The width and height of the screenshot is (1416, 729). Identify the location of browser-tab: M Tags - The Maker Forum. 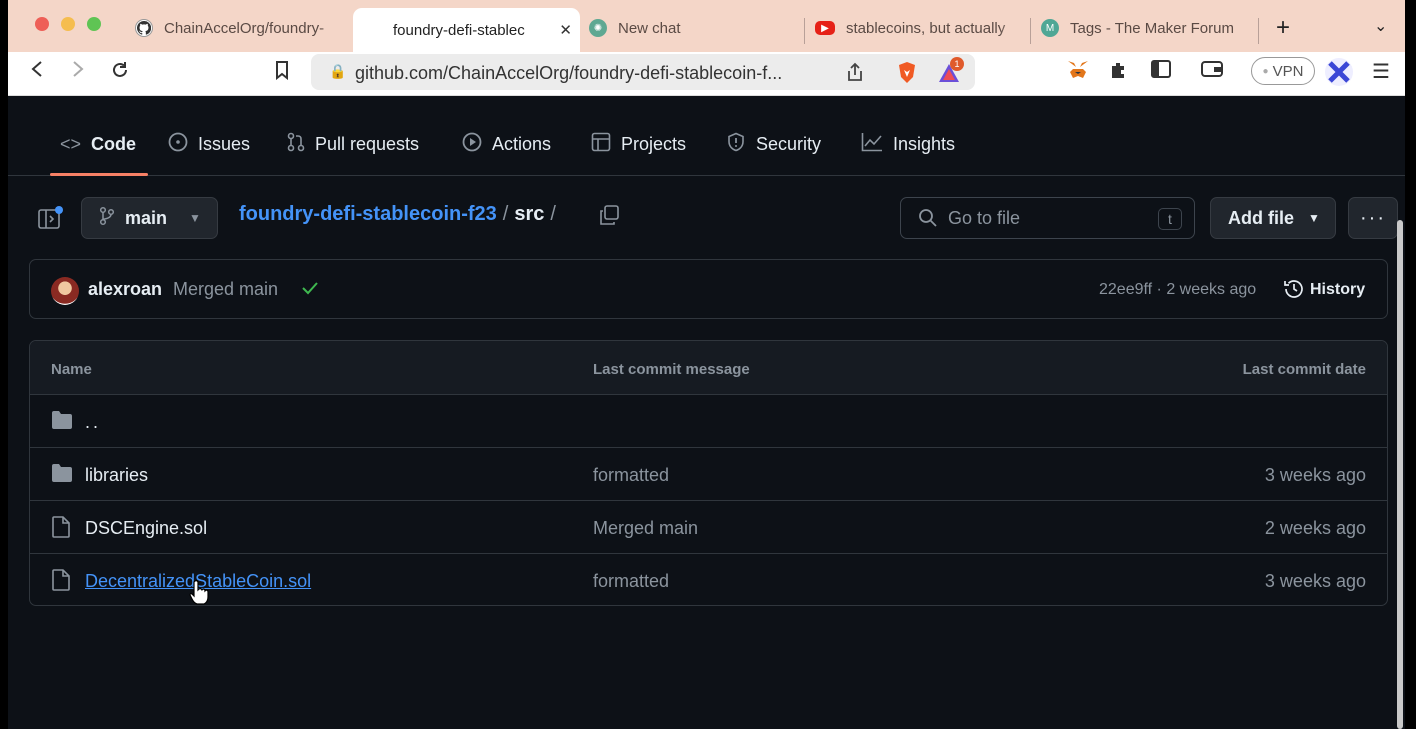
(1148, 28).